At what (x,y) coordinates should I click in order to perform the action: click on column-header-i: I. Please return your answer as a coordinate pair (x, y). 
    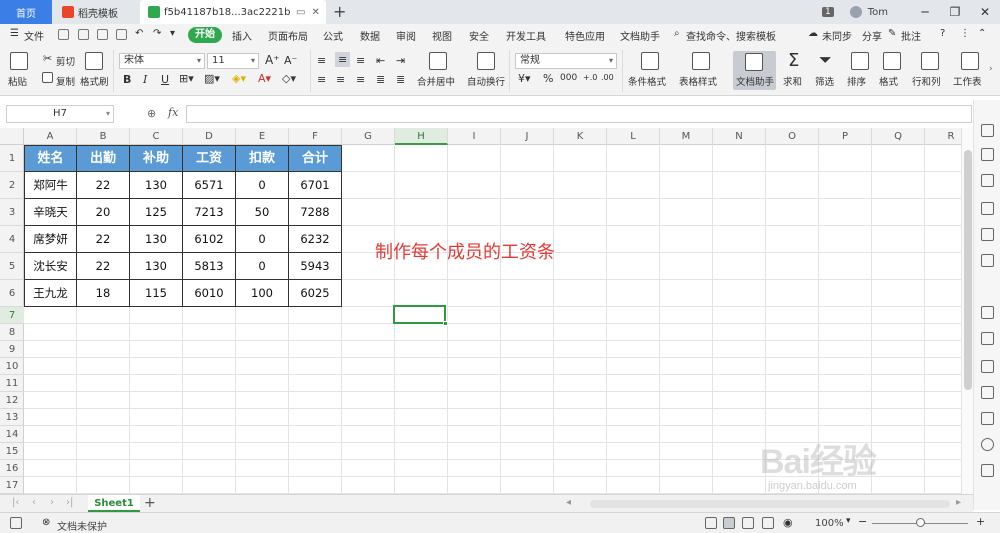
    Looking at the image, I should click on (474, 136).